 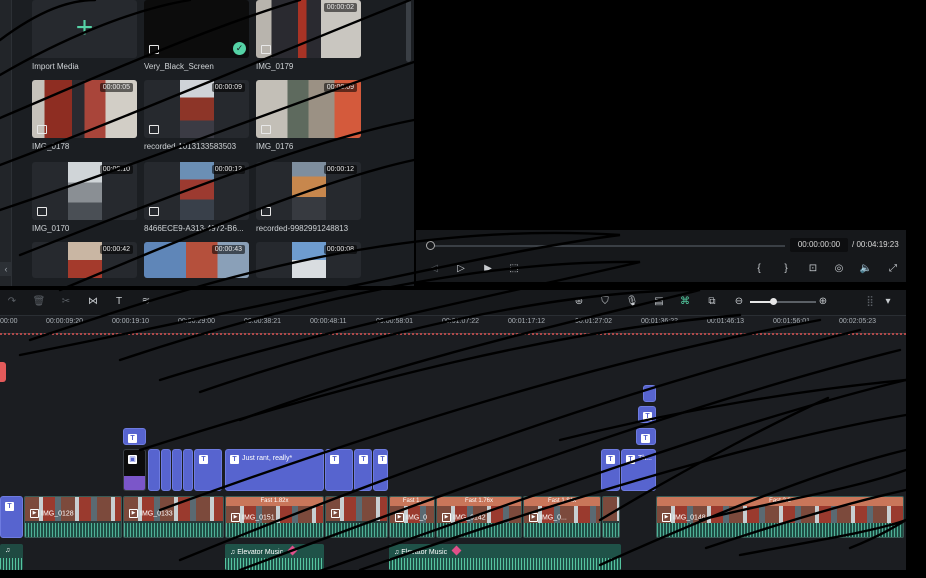 What do you see at coordinates (780, 517) in the screenshot?
I see `video-clip: Fast 2.8 ▶ IMG_0148` at bounding box center [780, 517].